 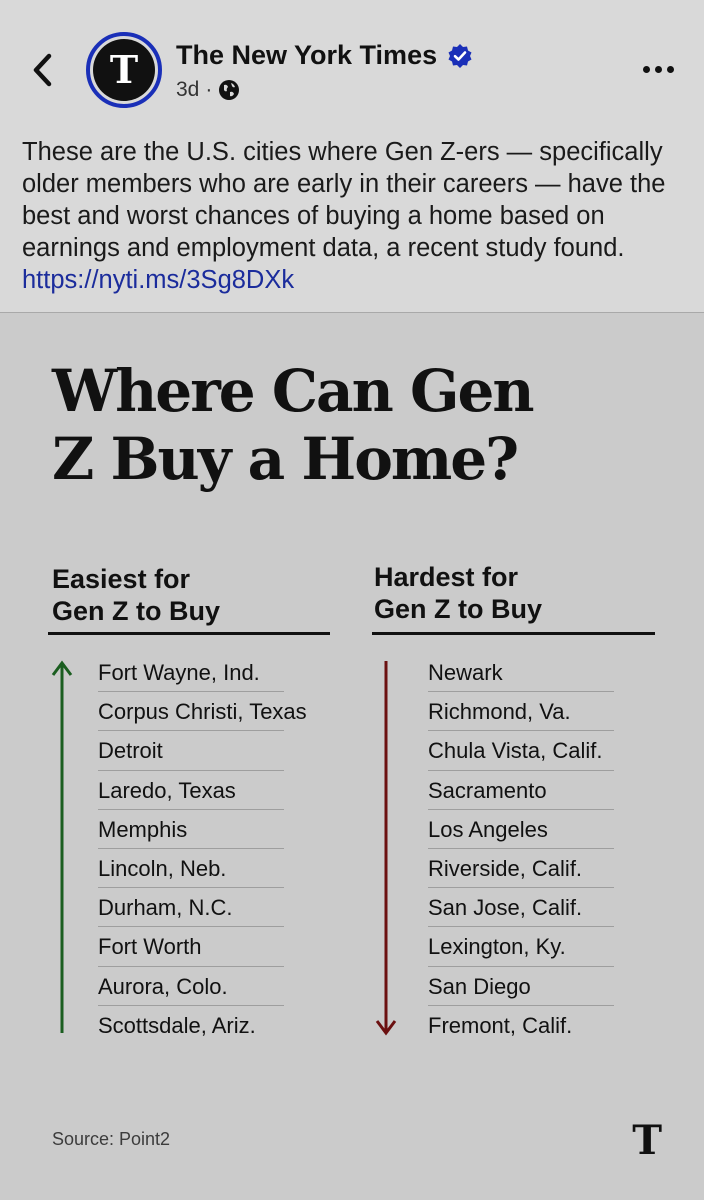 I want to click on hardest-city: Newark, so click(x=521, y=673).